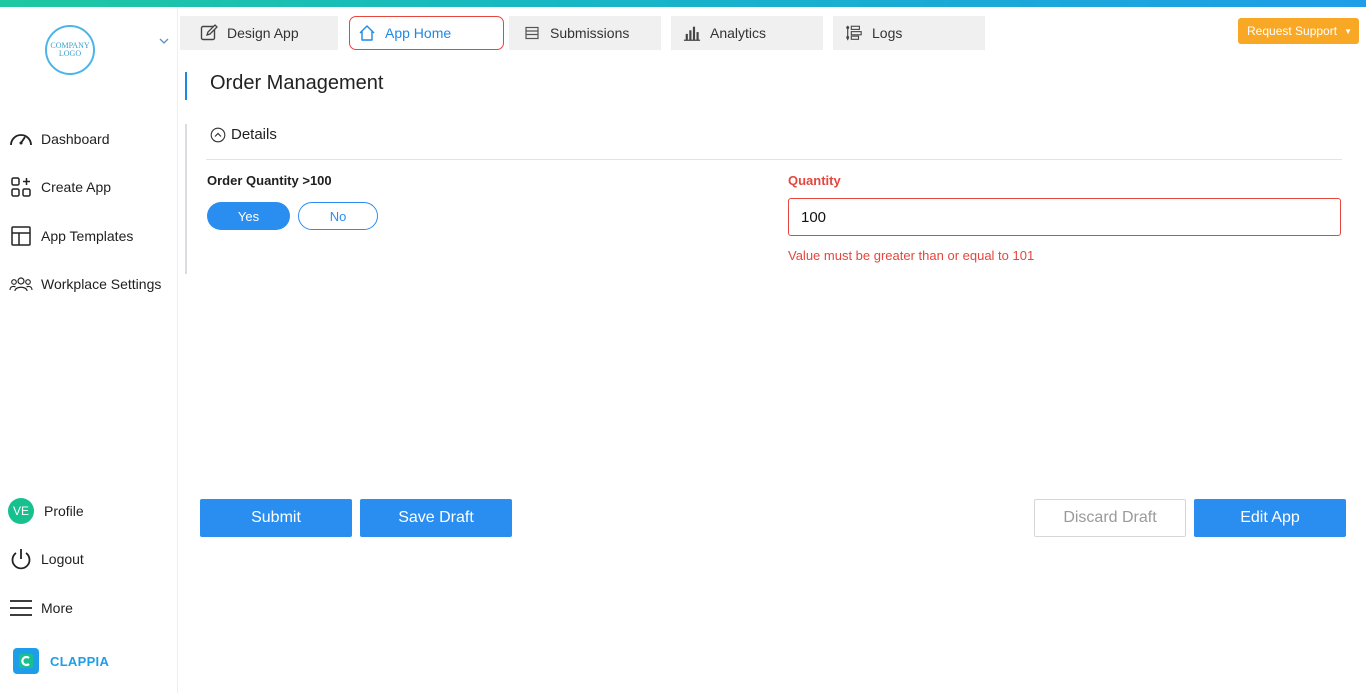  I want to click on speedometer-icon, so click(21, 139).